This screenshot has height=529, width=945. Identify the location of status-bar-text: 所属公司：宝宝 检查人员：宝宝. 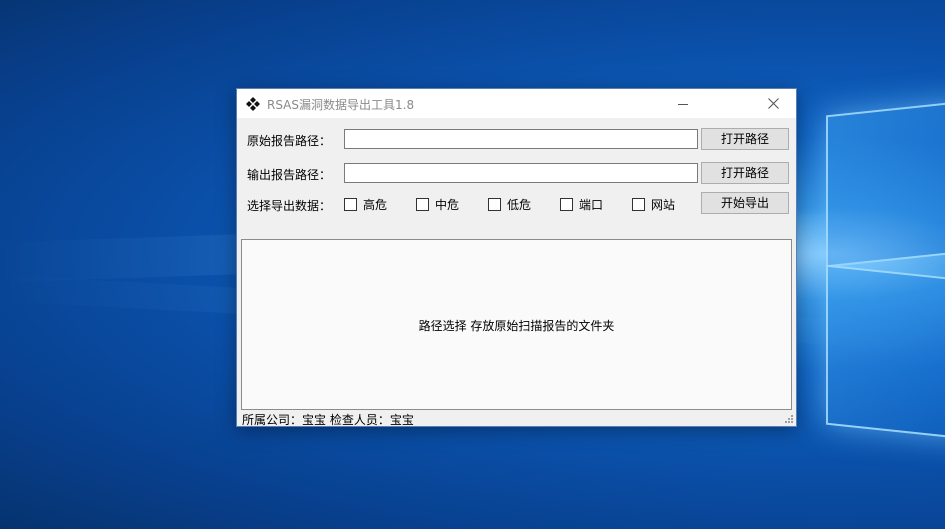
(328, 420).